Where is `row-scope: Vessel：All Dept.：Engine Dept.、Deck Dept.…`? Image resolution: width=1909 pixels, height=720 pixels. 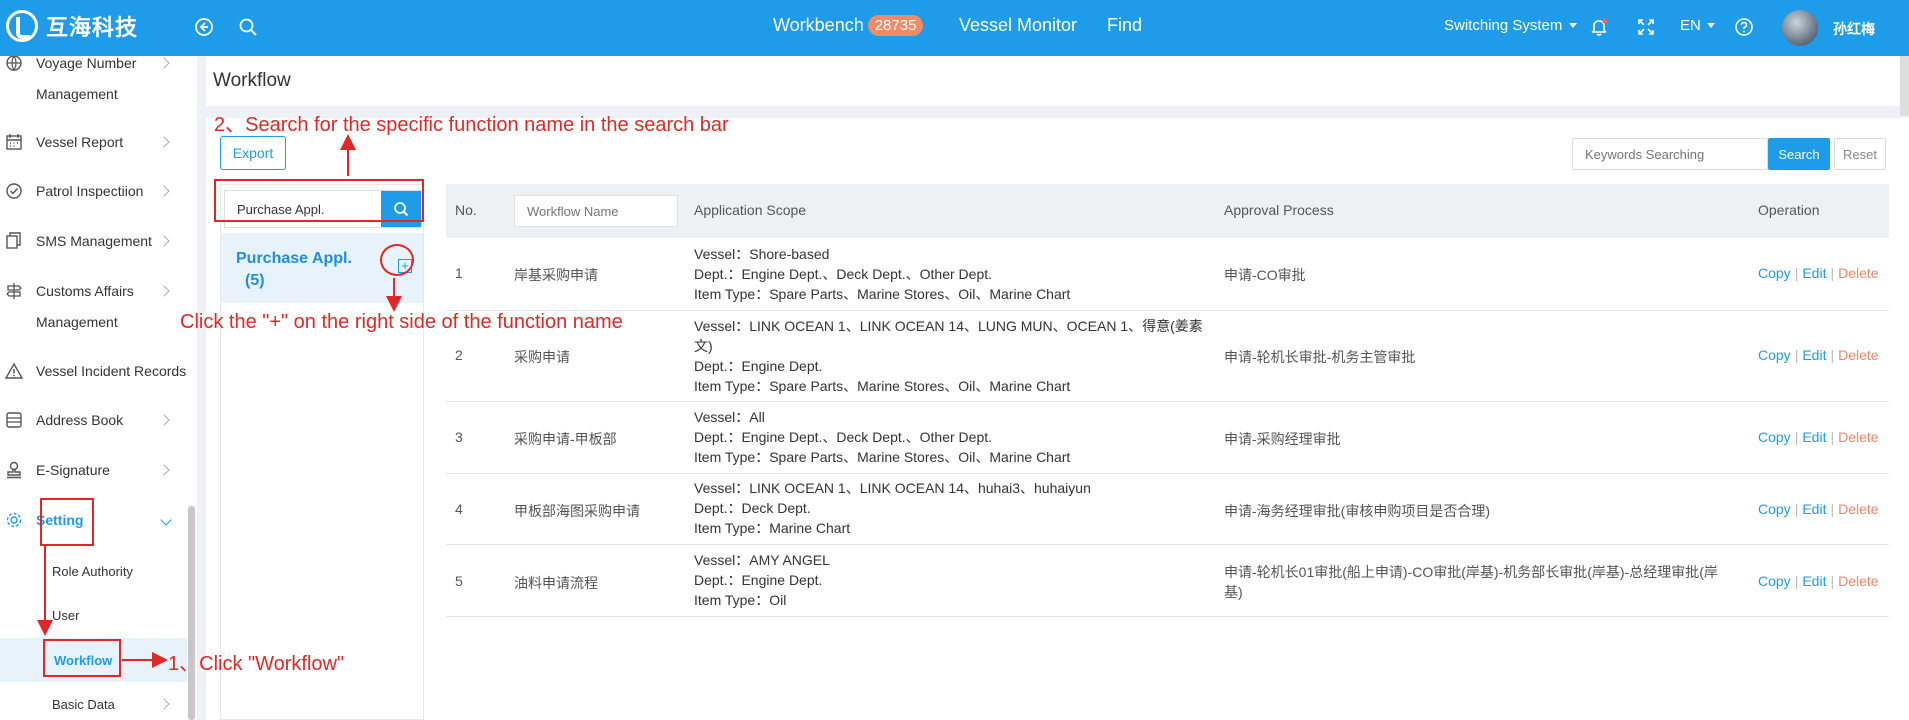 row-scope: Vessel：All Dept.：Engine Dept.、Deck Dept.… is located at coordinates (954, 437).